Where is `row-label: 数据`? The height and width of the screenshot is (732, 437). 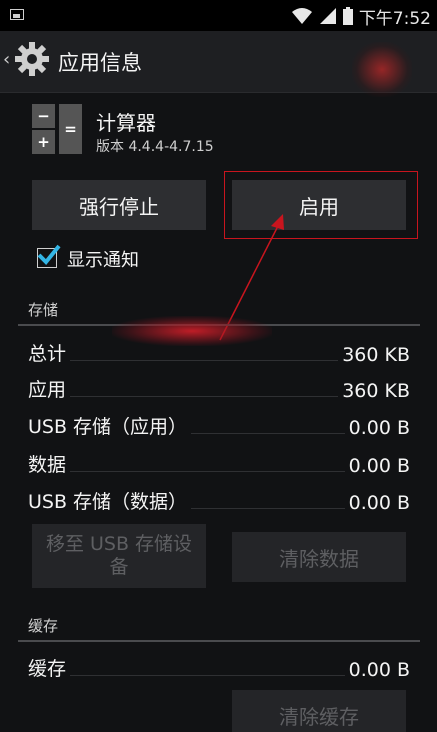 row-label: 数据 is located at coordinates (47, 465).